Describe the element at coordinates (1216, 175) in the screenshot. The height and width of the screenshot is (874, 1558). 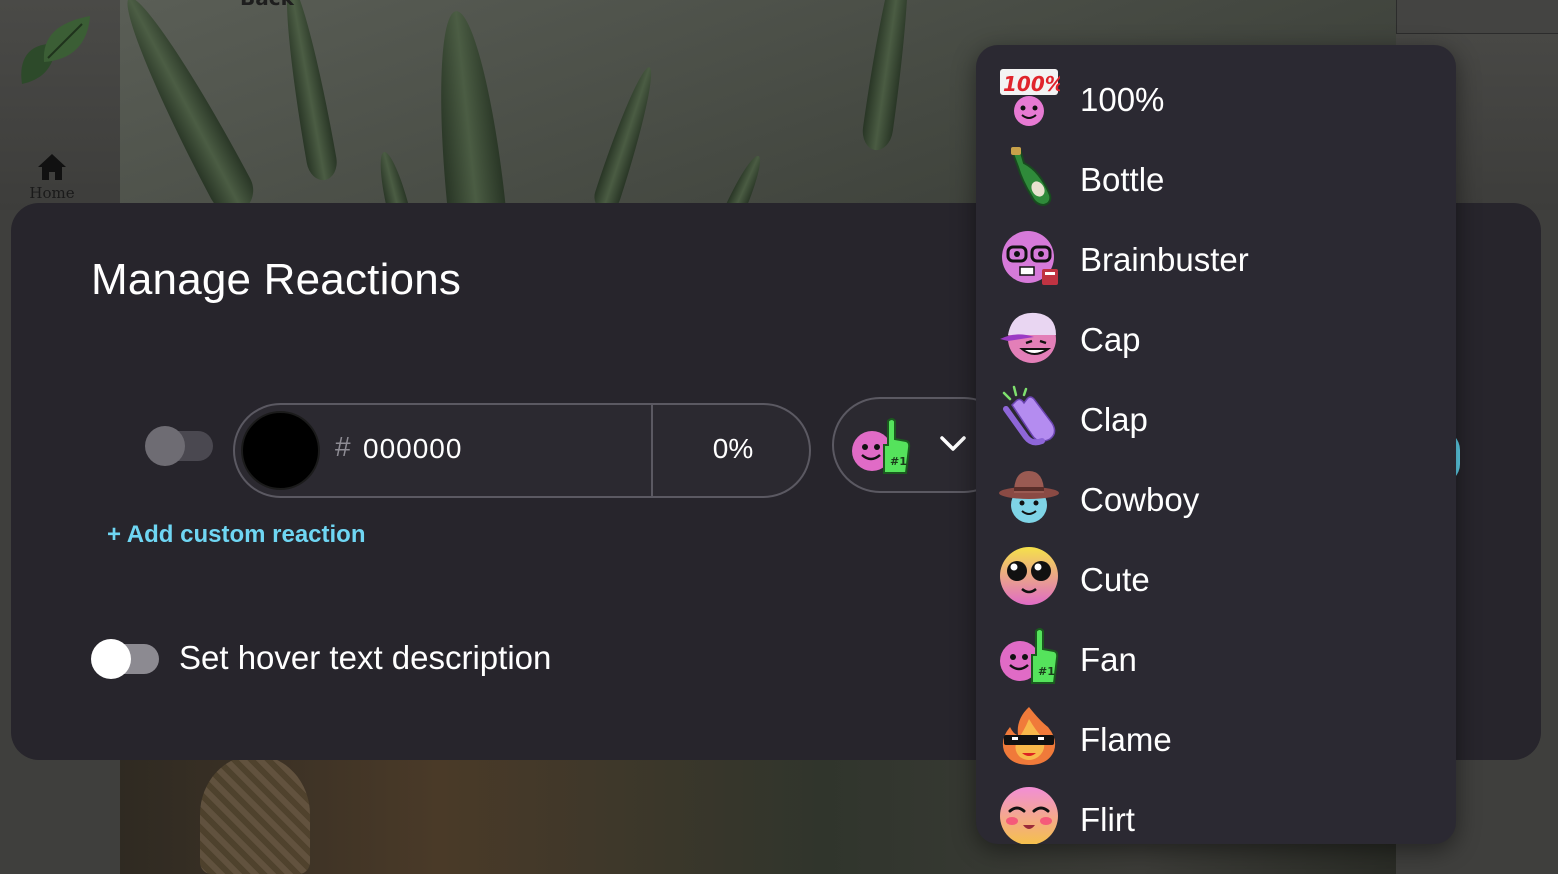
I see `menu-item-bottle: Bottle` at that location.